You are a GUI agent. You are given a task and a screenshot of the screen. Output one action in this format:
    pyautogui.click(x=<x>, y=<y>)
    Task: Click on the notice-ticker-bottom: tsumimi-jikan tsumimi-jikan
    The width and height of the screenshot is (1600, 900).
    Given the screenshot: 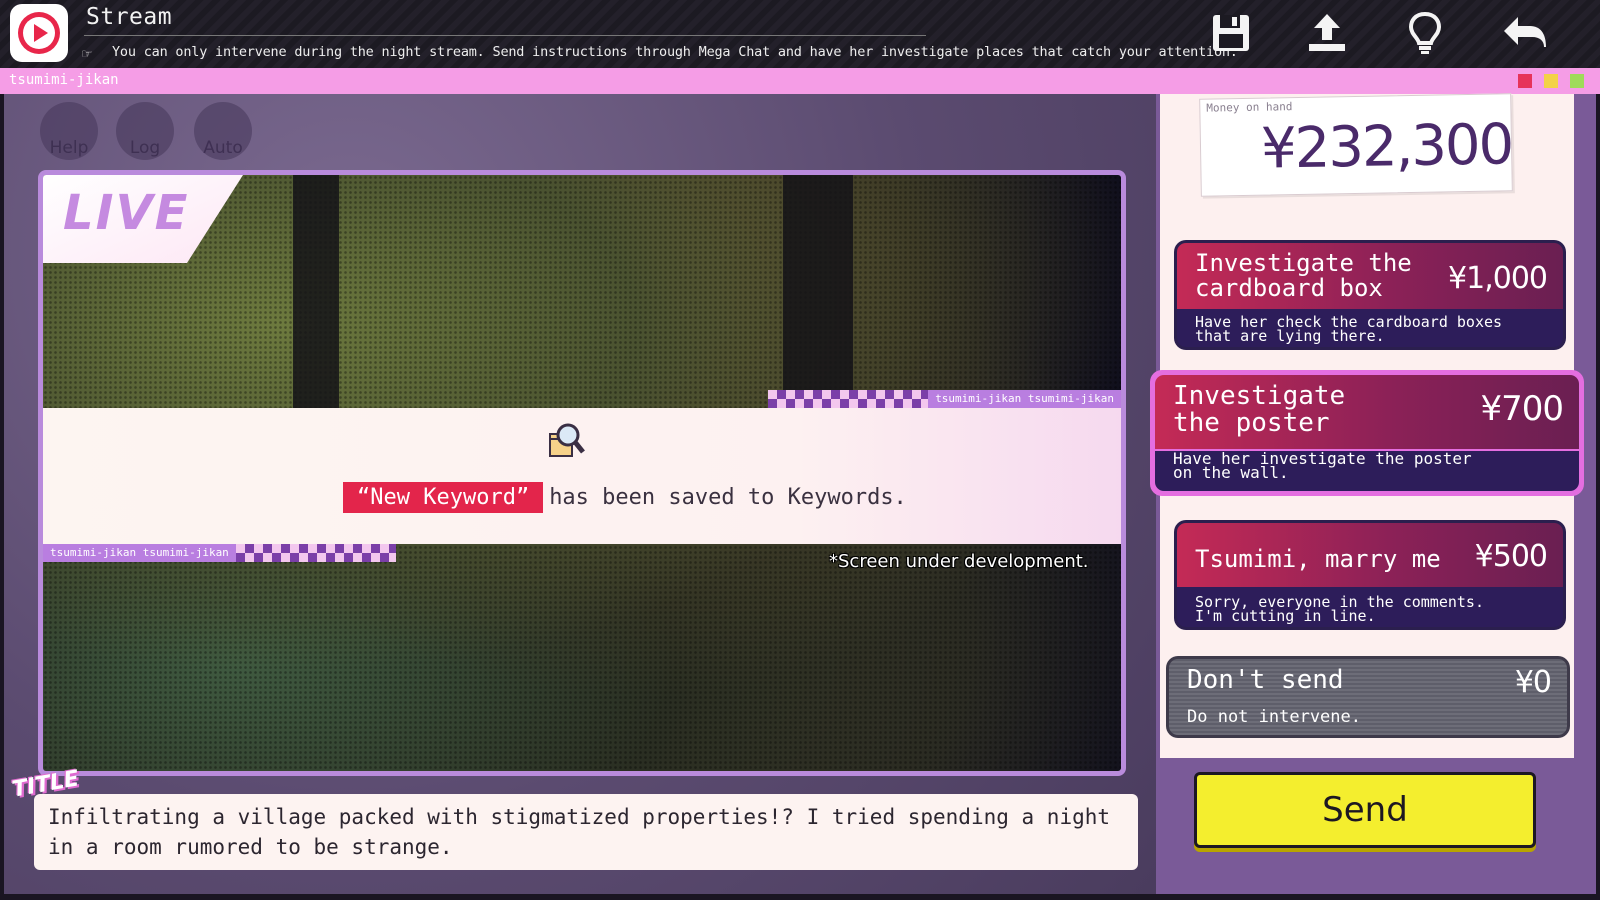 What is the action you would take?
    pyautogui.click(x=219, y=553)
    